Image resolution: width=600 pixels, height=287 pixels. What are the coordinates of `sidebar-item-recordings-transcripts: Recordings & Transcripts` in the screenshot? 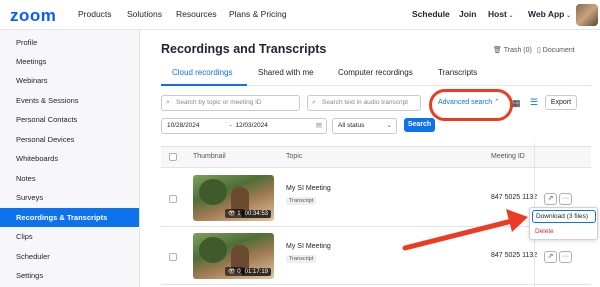 It's located at (69, 217).